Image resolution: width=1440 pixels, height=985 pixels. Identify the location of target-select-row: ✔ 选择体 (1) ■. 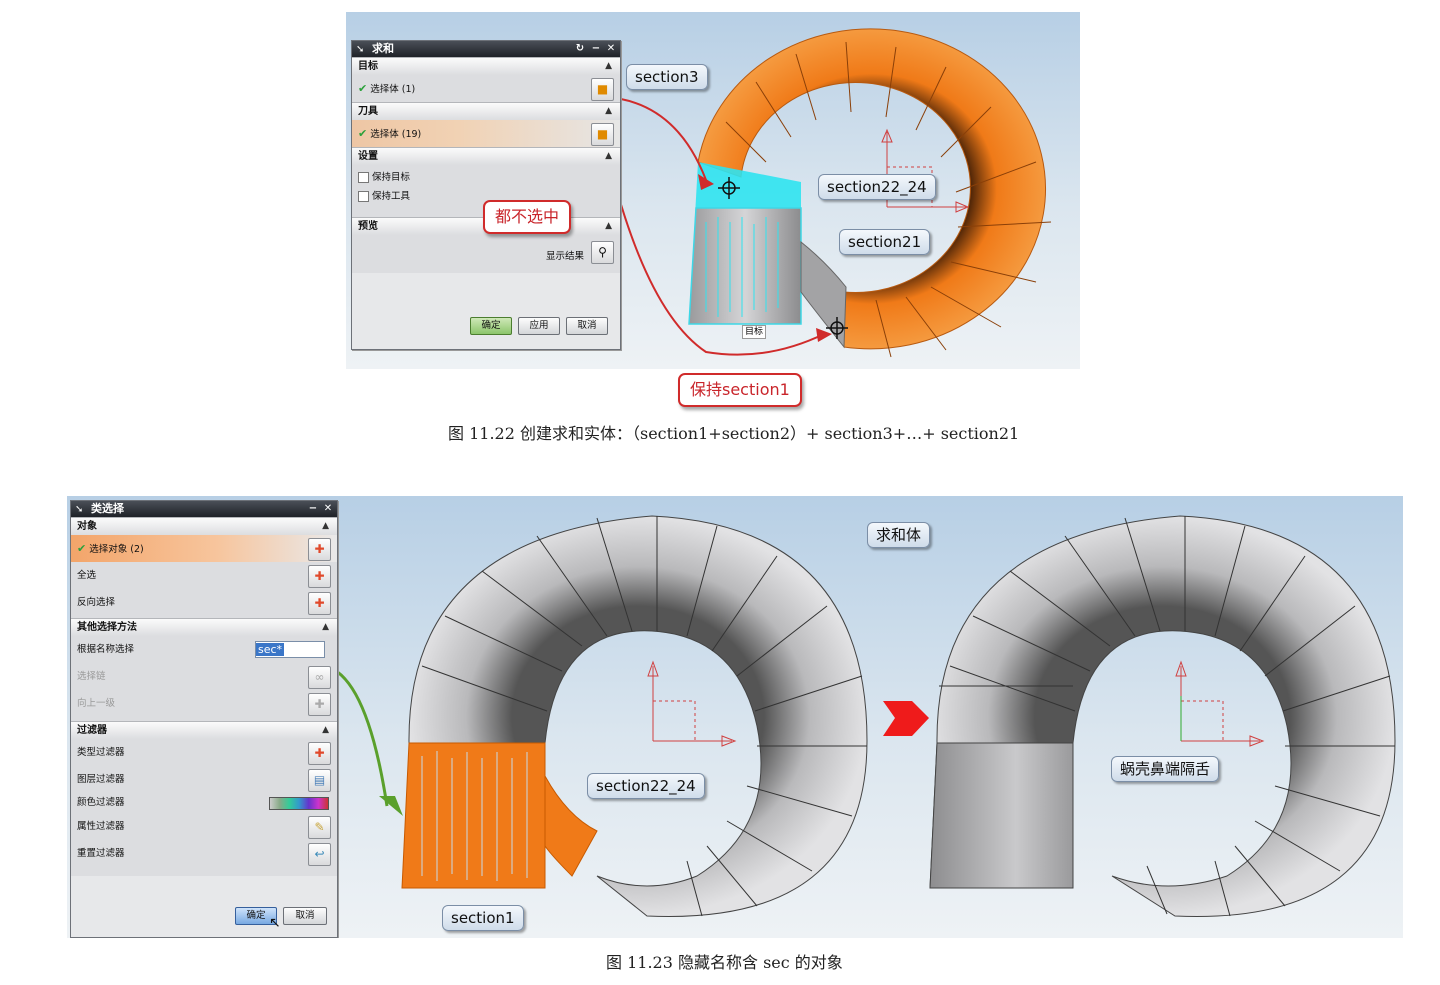
(486, 88).